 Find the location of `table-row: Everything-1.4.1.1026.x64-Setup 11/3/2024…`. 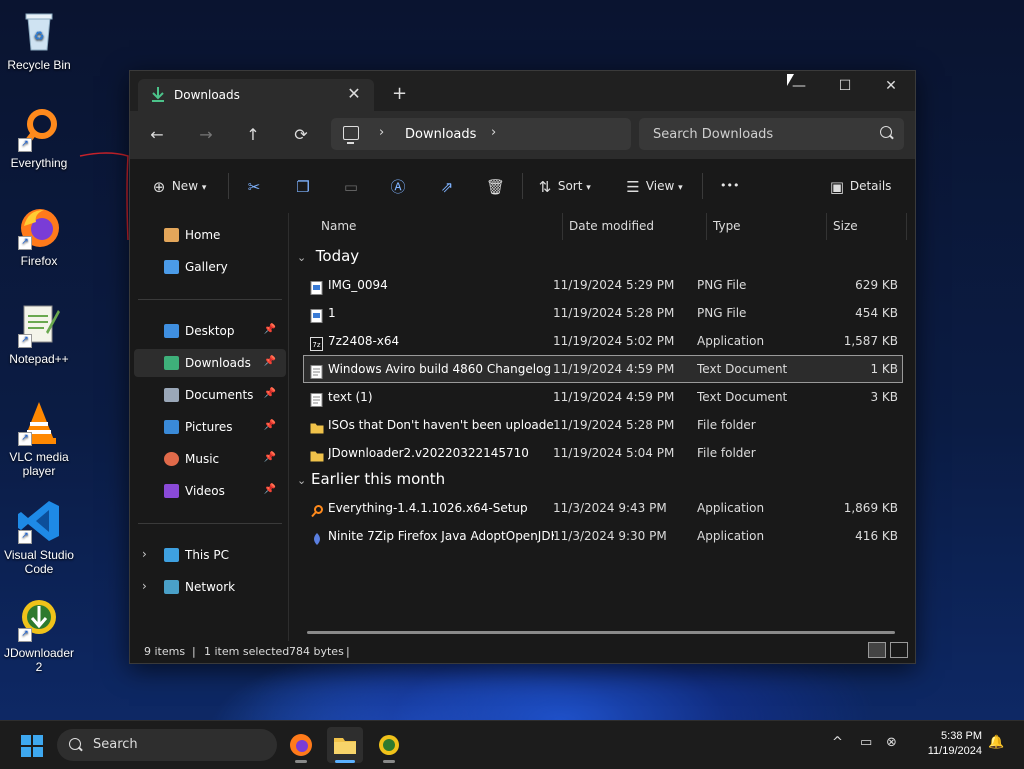

table-row: Everything-1.4.1.1026.x64-Setup 11/3/2024… is located at coordinates (603, 508).